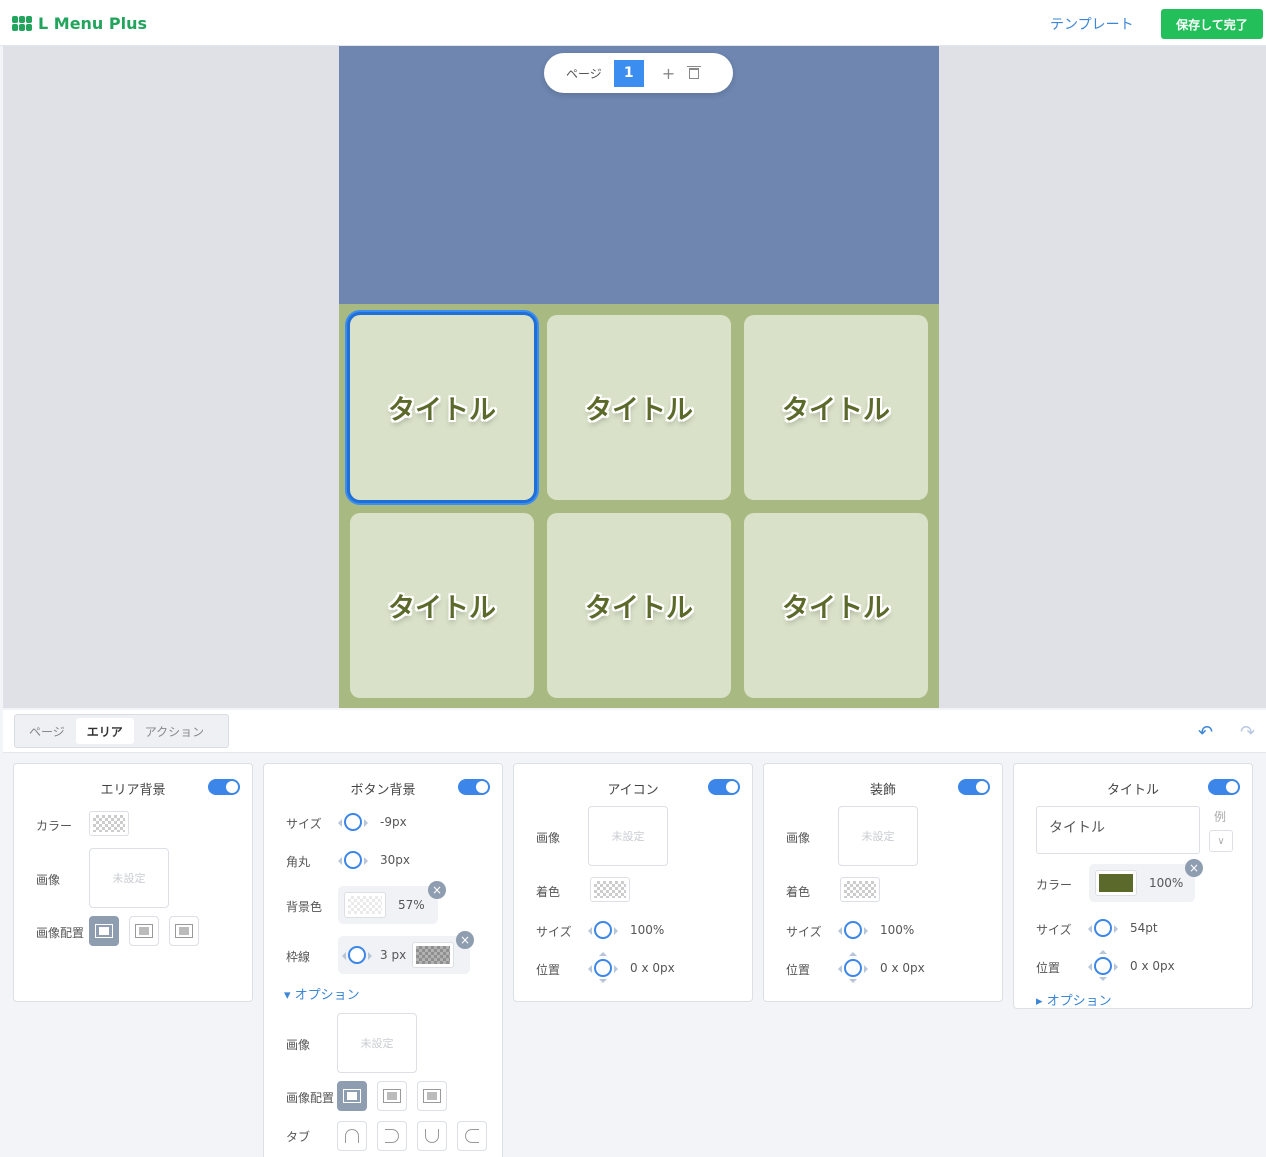 The image size is (1266, 1157). I want to click on redo-icon: ↷, so click(1247, 732).